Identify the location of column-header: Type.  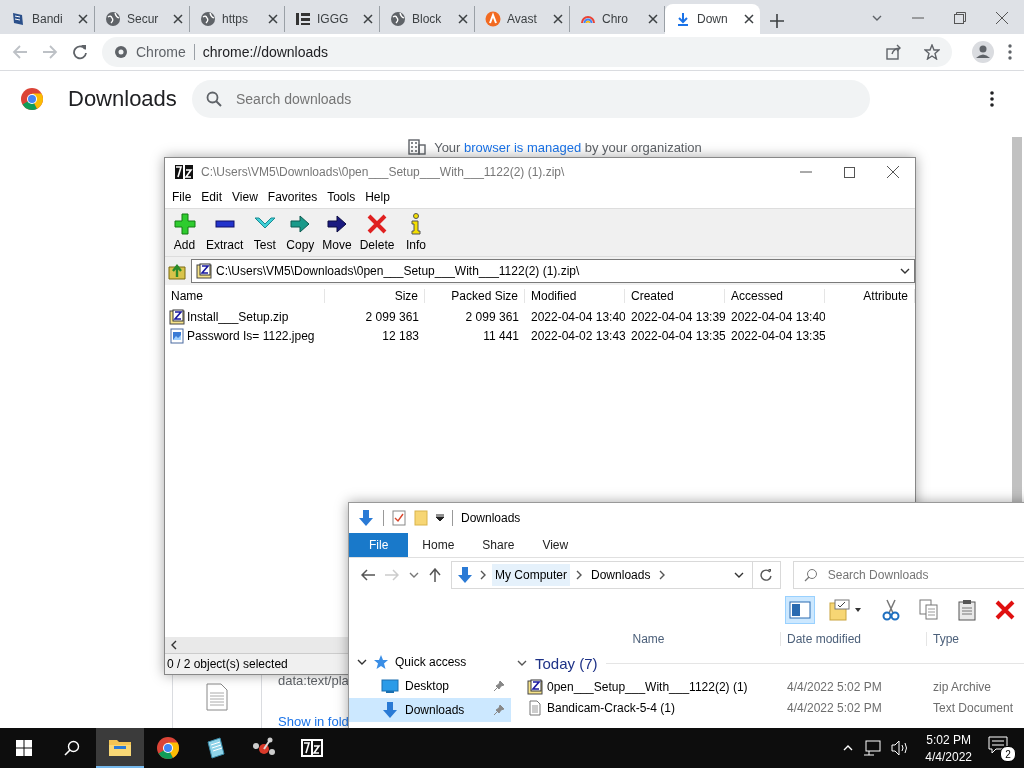
(975, 639).